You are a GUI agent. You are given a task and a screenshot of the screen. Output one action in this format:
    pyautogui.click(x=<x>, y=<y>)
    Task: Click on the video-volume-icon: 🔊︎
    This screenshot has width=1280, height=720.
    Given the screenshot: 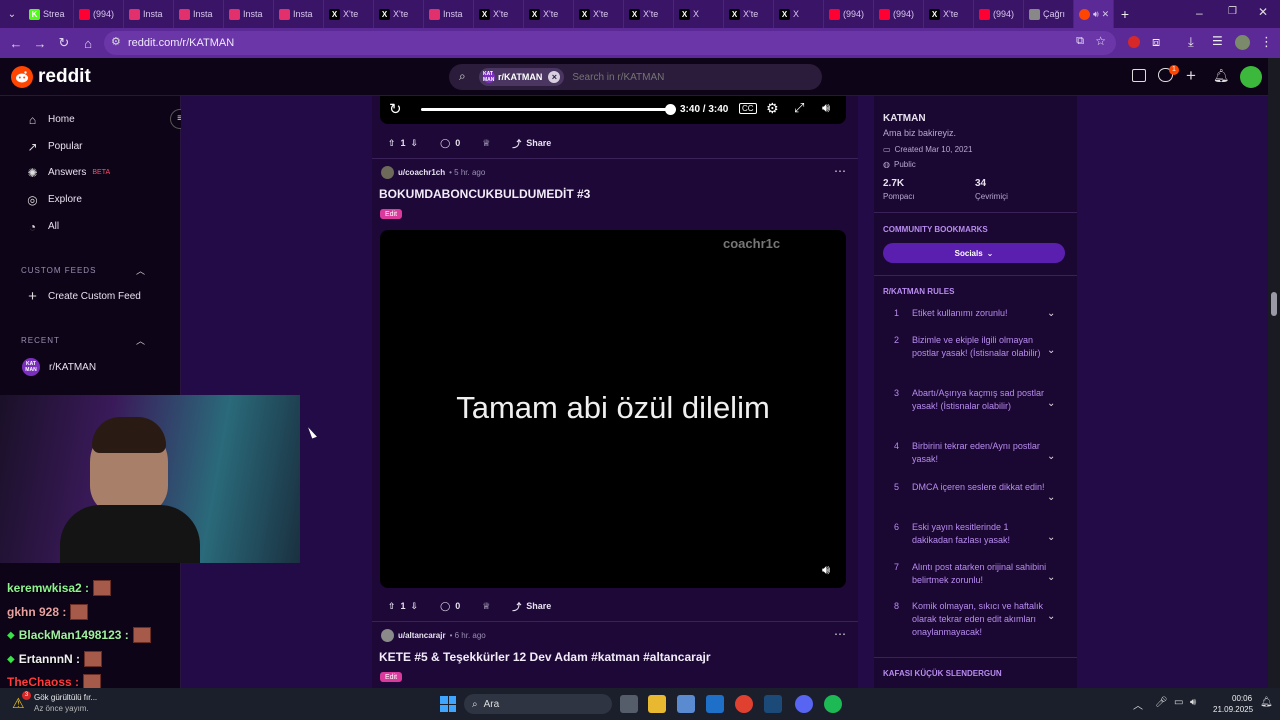 What is the action you would take?
    pyautogui.click(x=826, y=570)
    